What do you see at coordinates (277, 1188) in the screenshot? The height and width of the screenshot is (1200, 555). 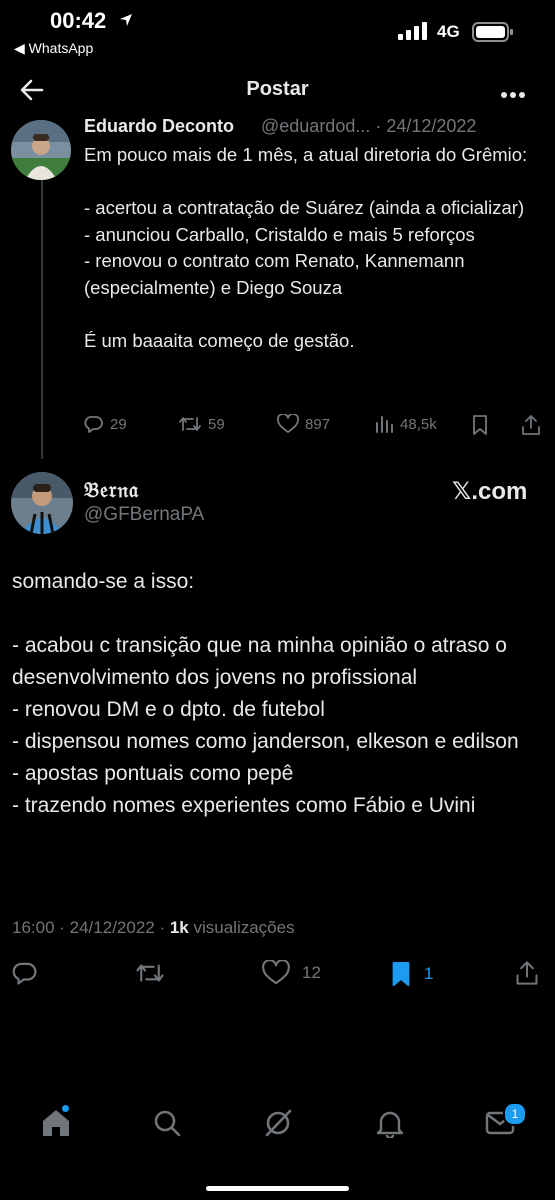 I see `home-indicator` at bounding box center [277, 1188].